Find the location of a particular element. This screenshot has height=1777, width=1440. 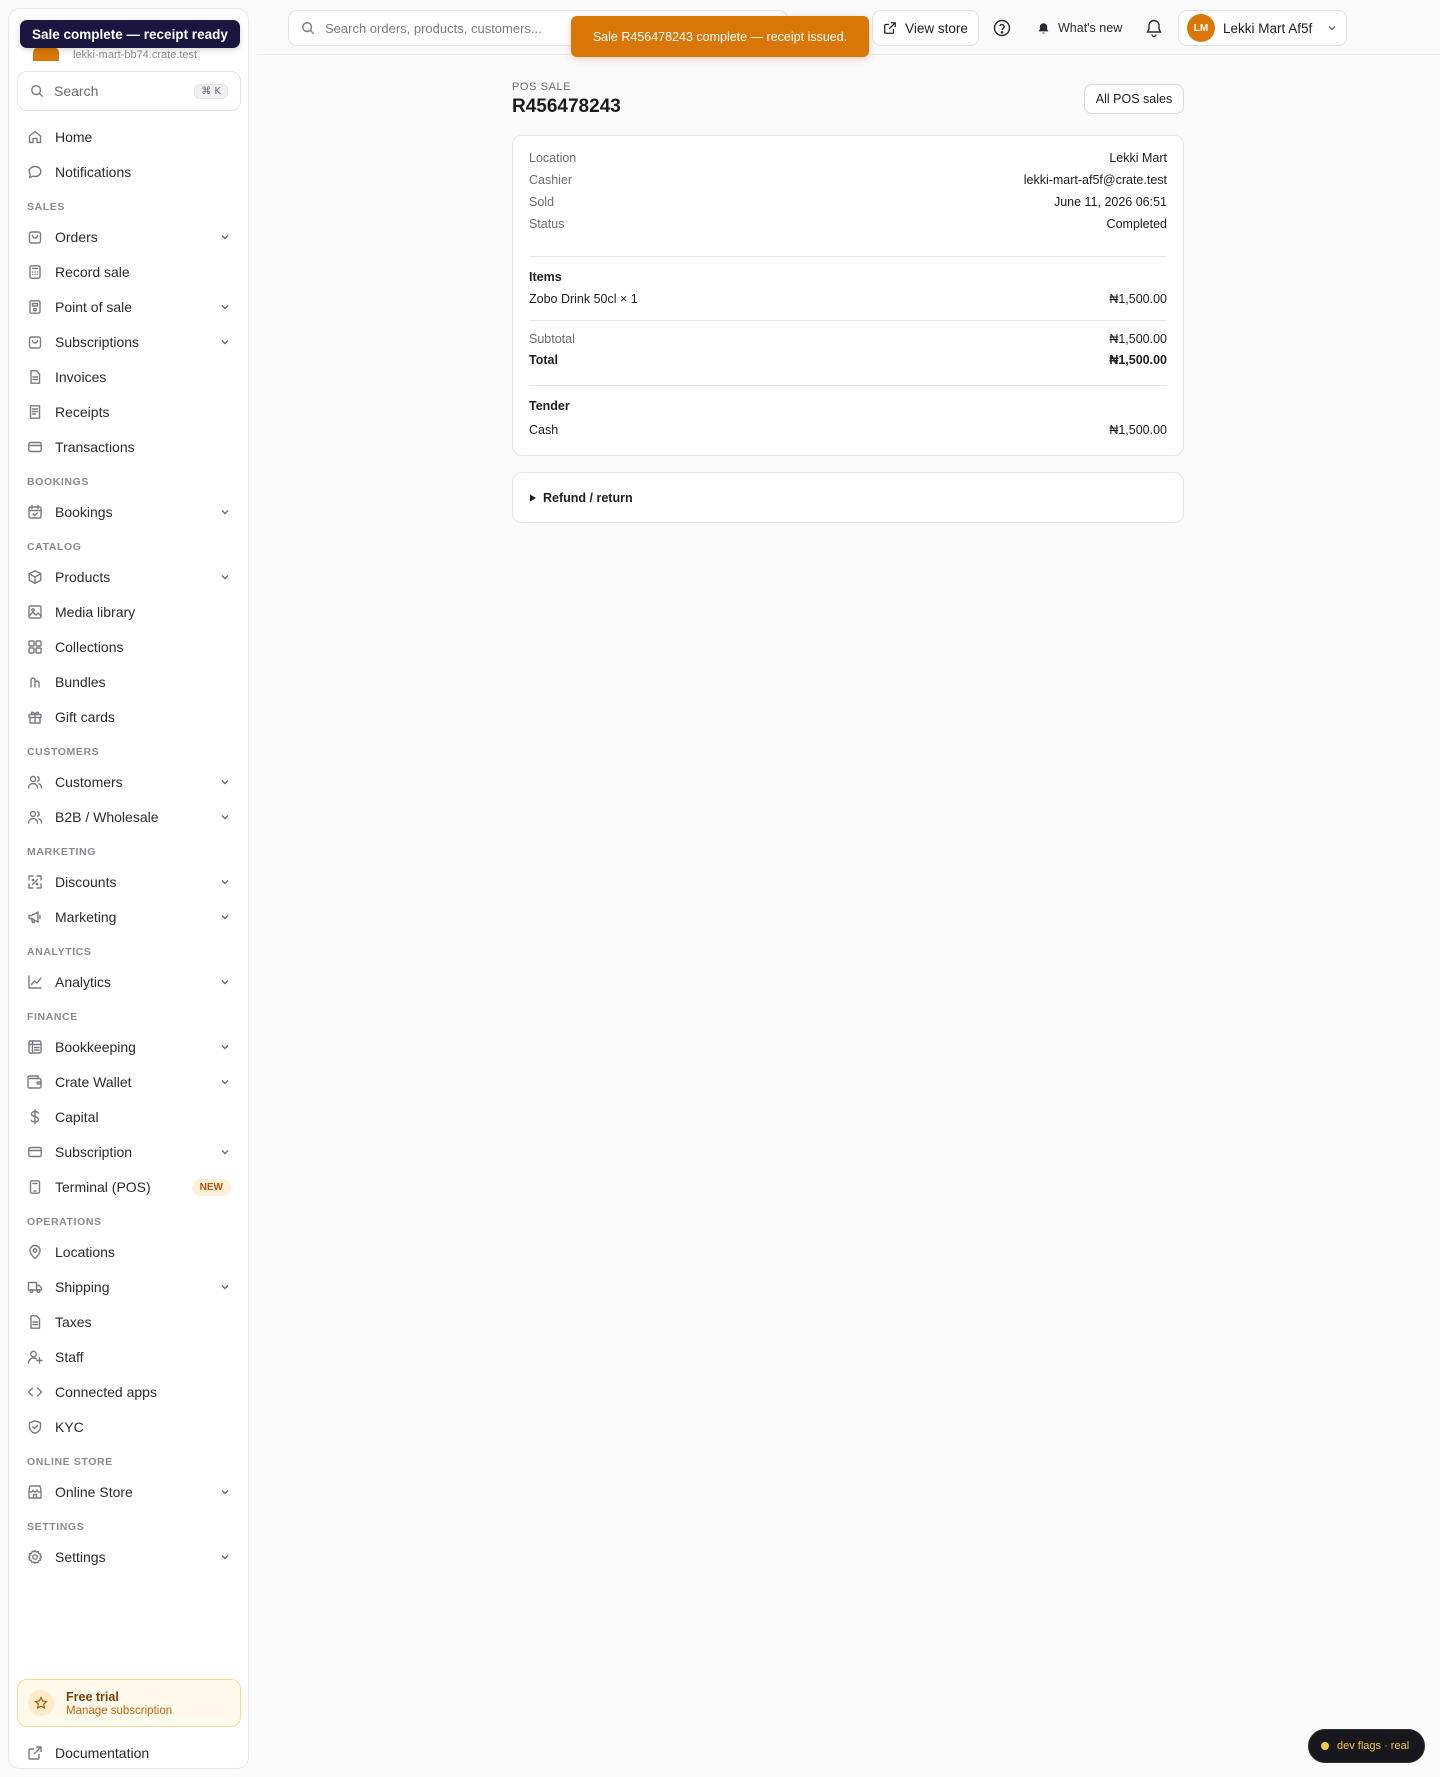

all-pos-sales-button: All POS sales is located at coordinates (1134, 99).